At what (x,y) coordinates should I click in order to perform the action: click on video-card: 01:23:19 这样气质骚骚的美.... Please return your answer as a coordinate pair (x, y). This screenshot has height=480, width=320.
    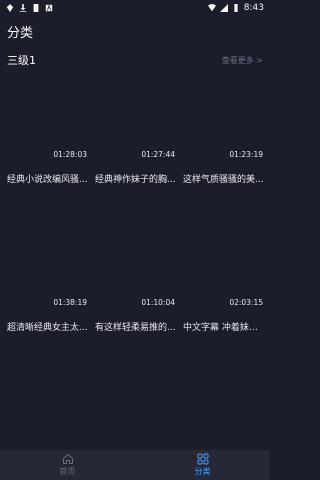
    Looking at the image, I should click on (223, 133).